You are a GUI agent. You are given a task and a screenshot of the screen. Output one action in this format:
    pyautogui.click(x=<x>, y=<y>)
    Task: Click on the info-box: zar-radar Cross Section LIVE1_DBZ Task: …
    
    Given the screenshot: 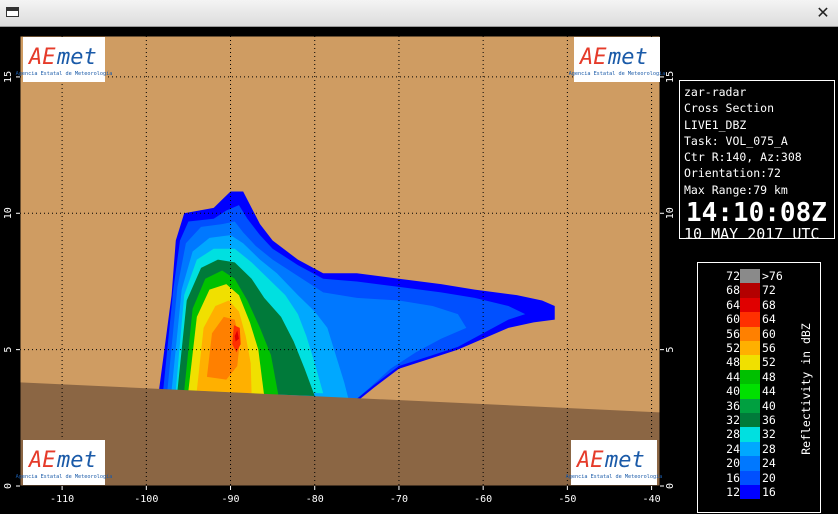 What is the action you would take?
    pyautogui.click(x=757, y=162)
    